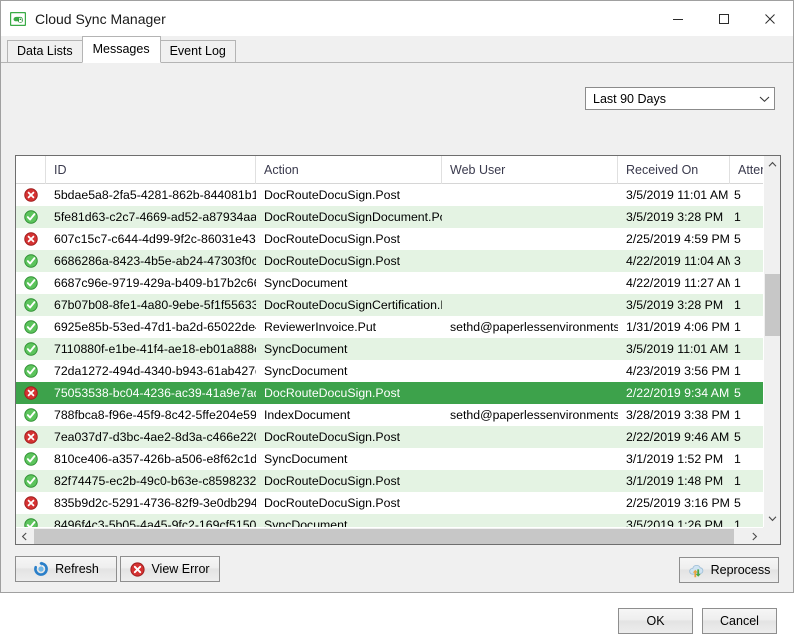  I want to click on ok-label: OK, so click(655, 621).